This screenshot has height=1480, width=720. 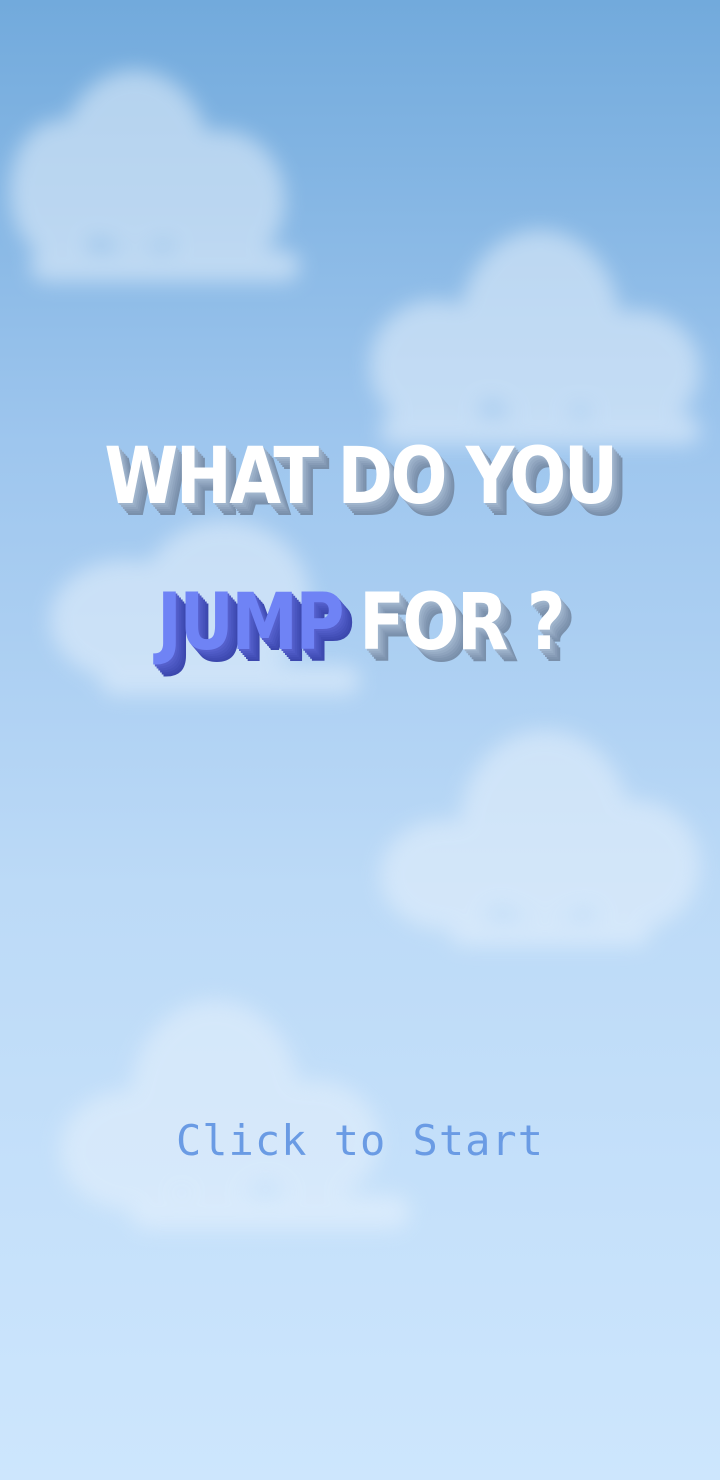 I want to click on title-text-line-1: WHAT DO YOU, so click(x=361, y=477).